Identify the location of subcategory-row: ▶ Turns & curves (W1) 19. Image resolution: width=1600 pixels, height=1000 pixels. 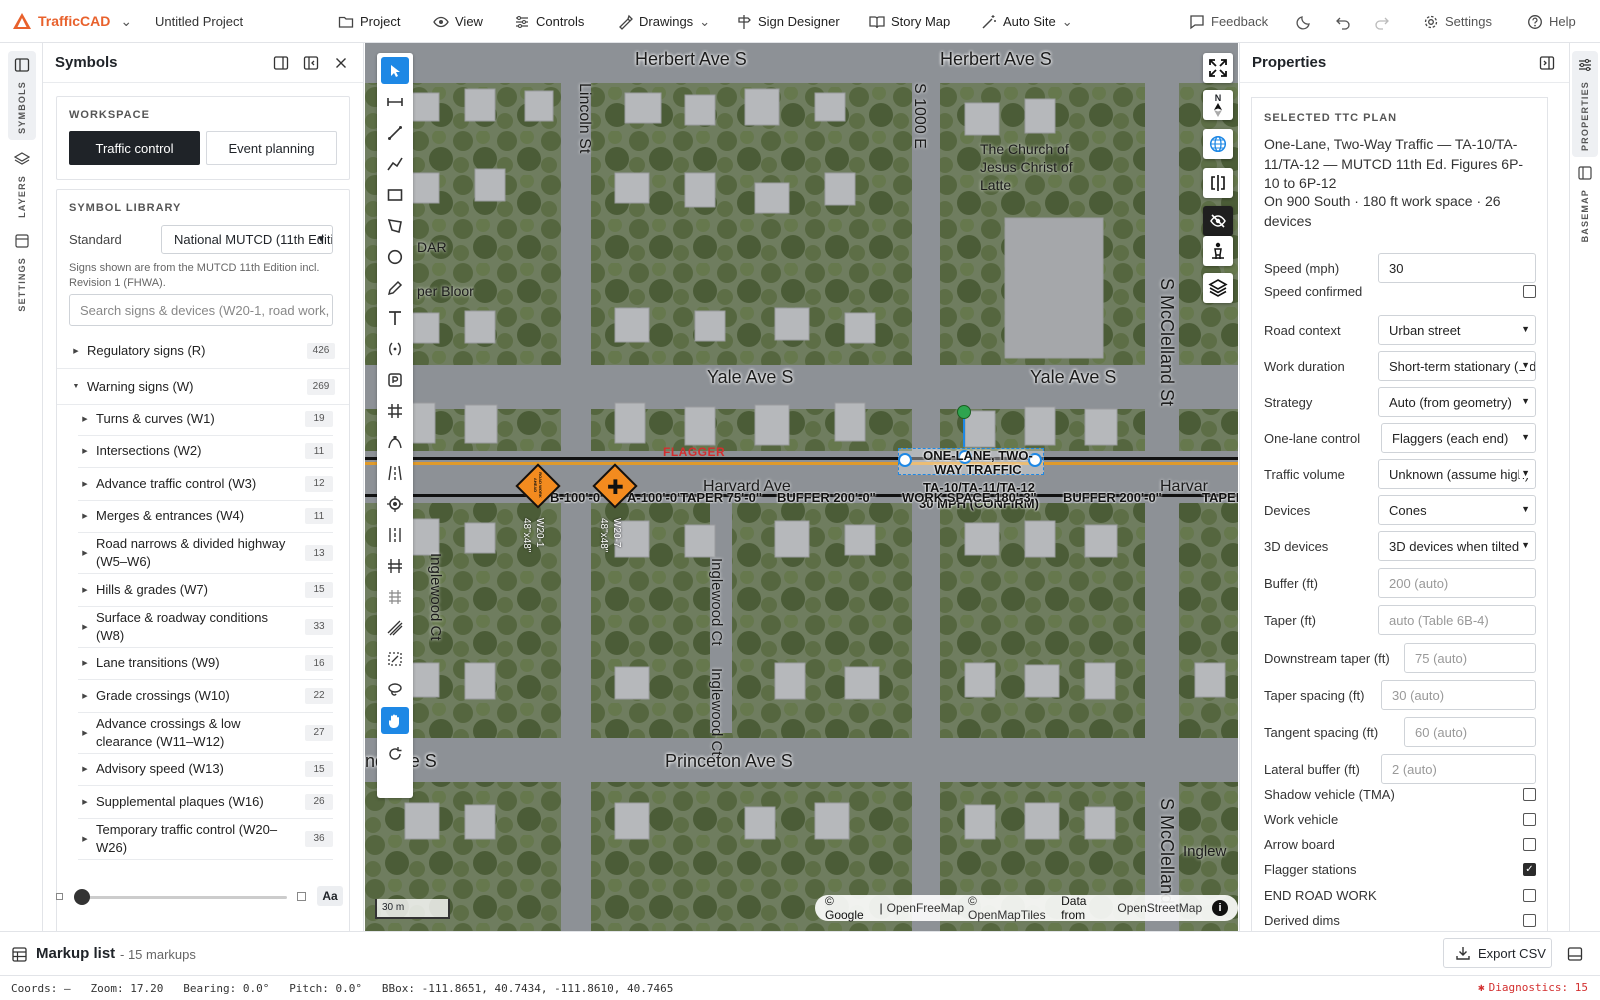
(205, 419).